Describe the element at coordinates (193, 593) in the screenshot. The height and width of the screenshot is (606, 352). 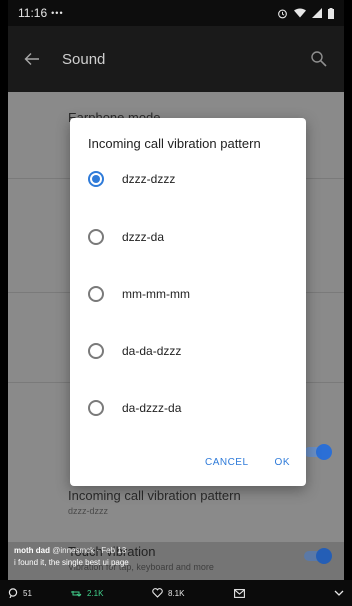
I see `like-button: 8.1K` at that location.